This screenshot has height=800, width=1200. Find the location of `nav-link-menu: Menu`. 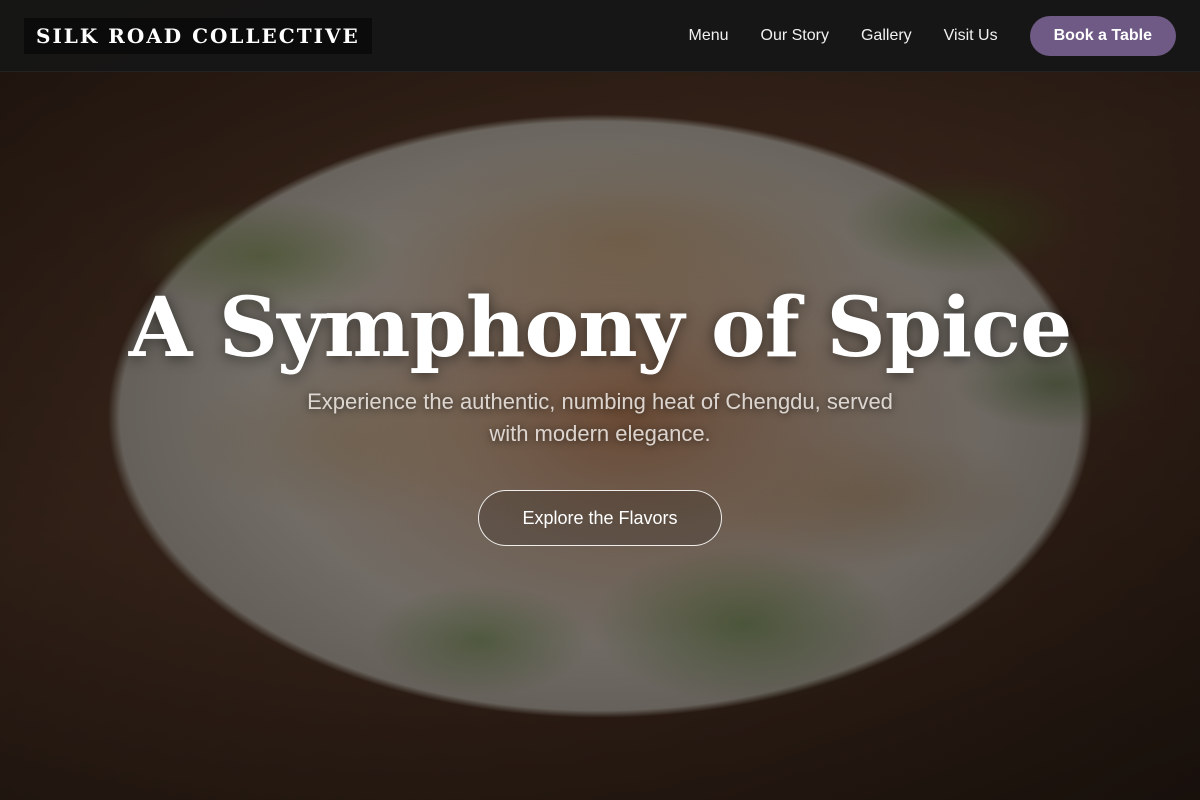

nav-link-menu: Menu is located at coordinates (708, 36).